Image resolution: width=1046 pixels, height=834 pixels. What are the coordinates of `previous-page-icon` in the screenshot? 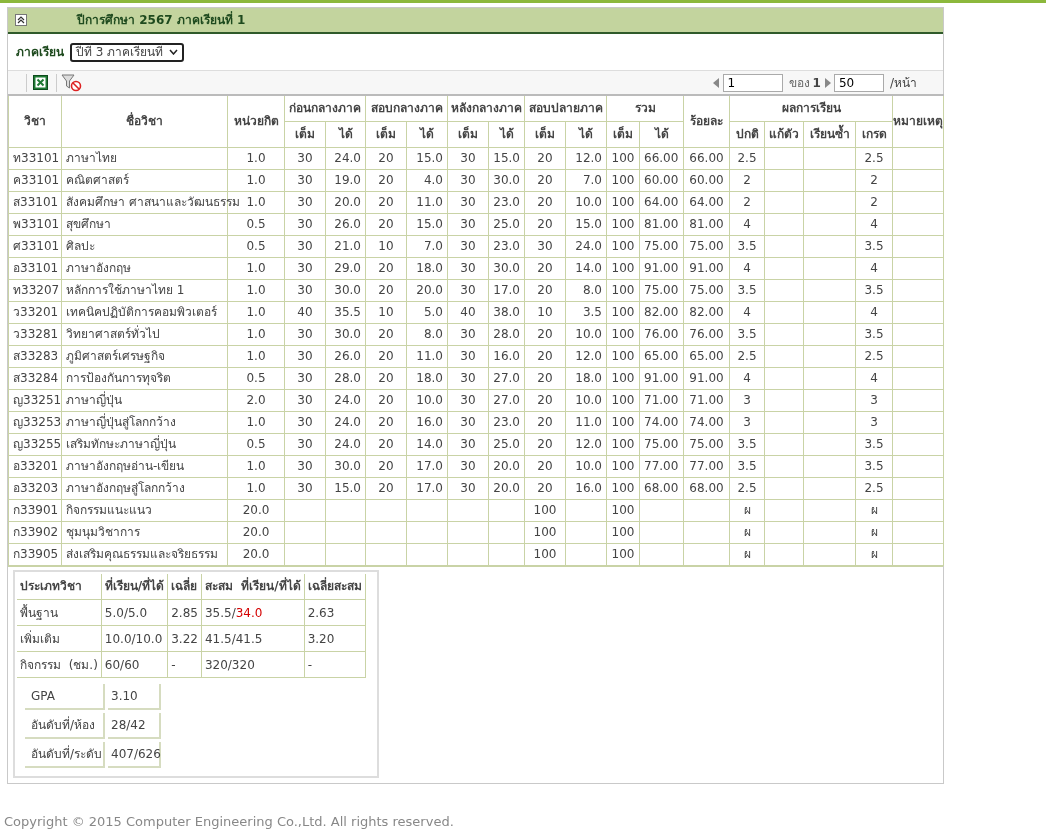 It's located at (716, 82).